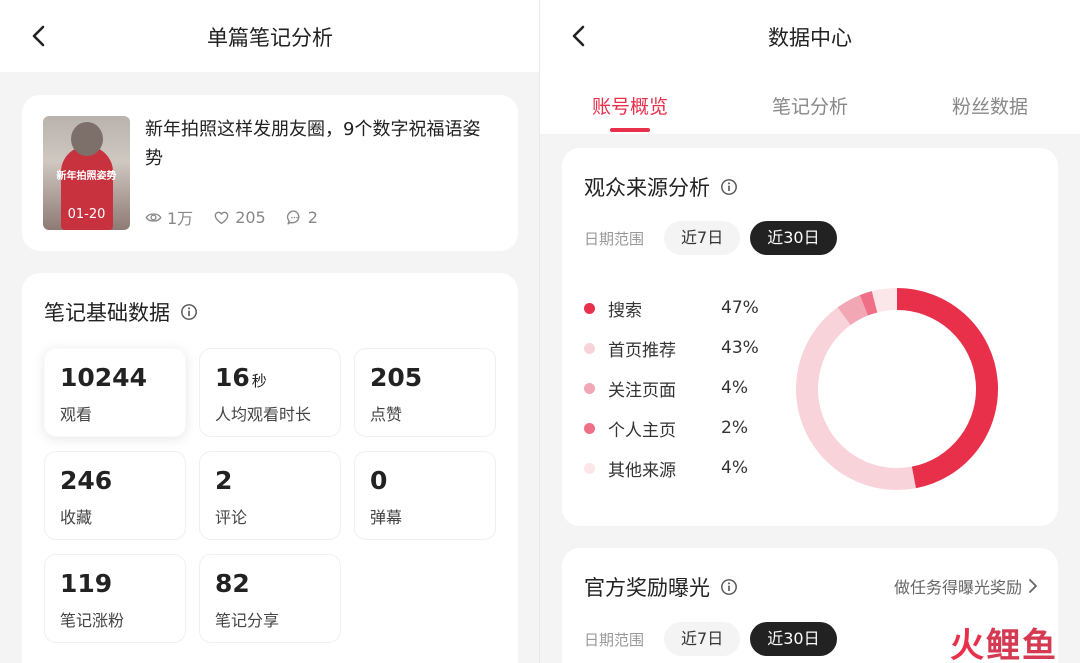 The height and width of the screenshot is (663, 1080). What do you see at coordinates (647, 588) in the screenshot?
I see `reward-title: 官方奖励曝光` at bounding box center [647, 588].